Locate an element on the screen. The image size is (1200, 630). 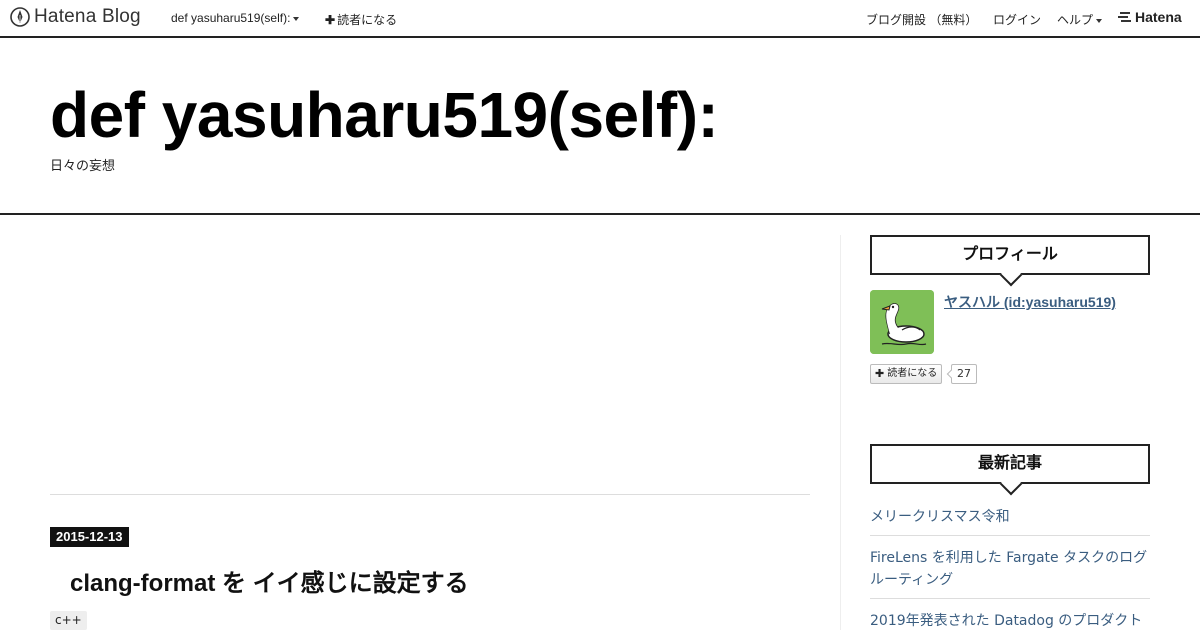
hatena-blog-pen-icon is located at coordinates (20, 17).